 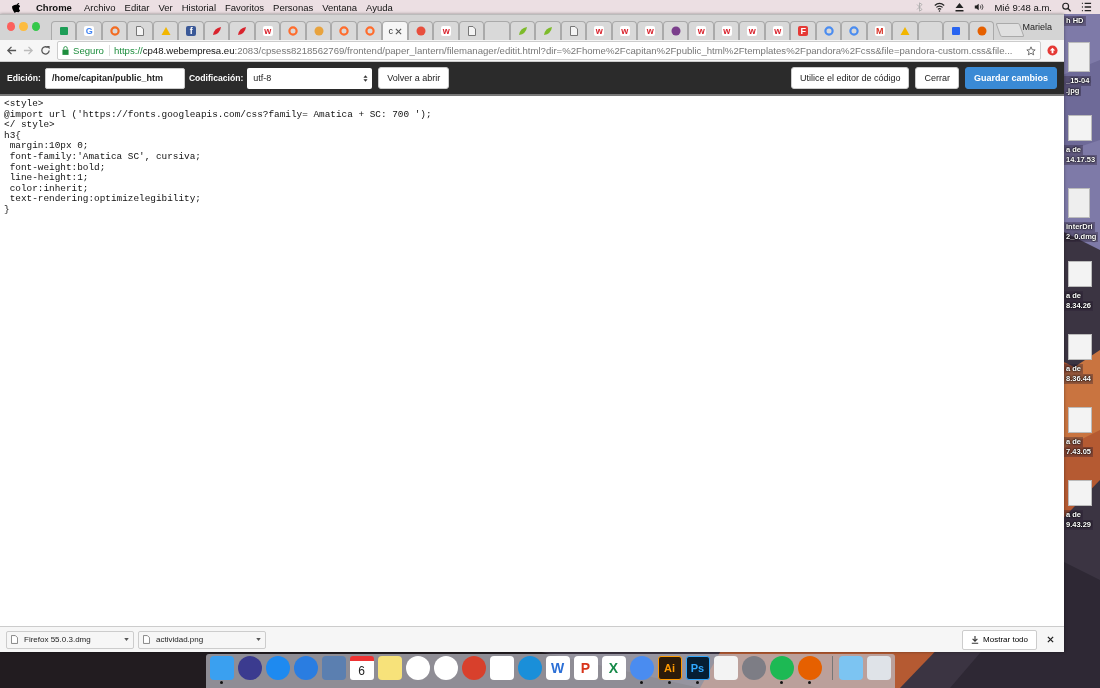 I want to click on zoom-window-button, so click(x=35, y=26).